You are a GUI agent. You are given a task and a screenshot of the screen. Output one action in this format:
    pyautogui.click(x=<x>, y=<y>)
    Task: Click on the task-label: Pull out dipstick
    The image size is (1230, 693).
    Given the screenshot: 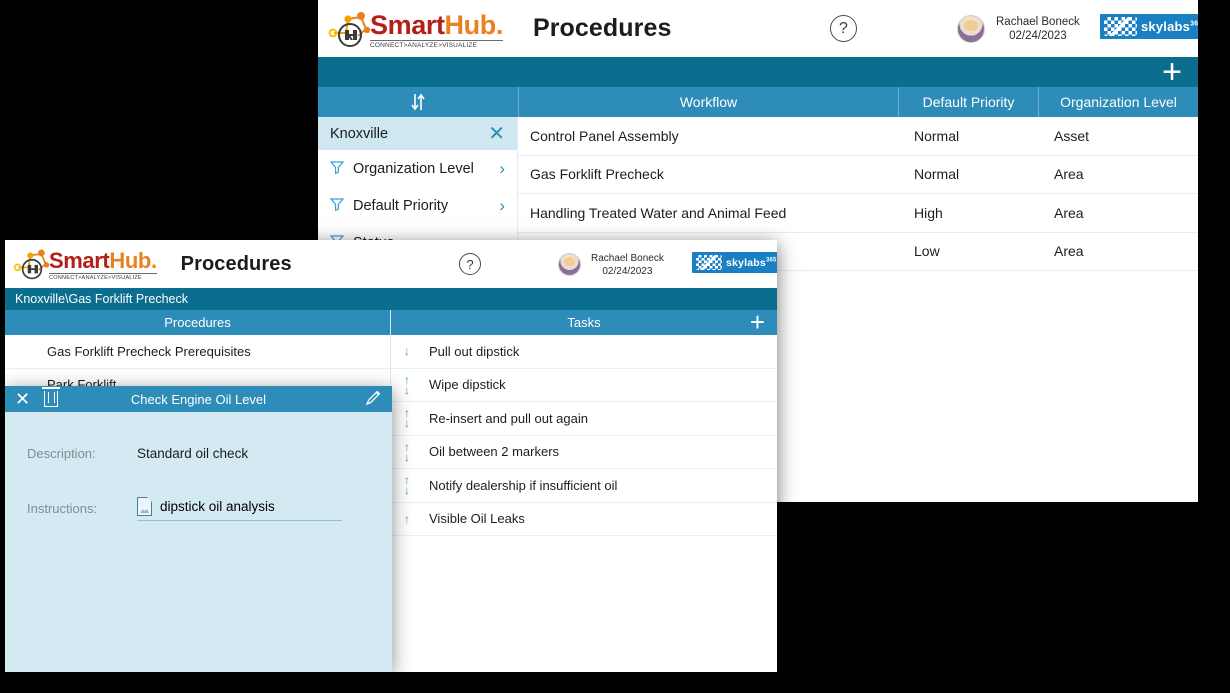 What is the action you would take?
    pyautogui.click(x=474, y=351)
    